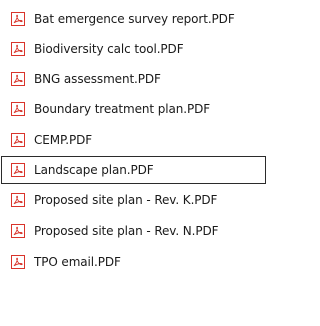  What do you see at coordinates (122, 109) in the screenshot?
I see `file-name: Boundary treatment plan.PDF` at bounding box center [122, 109].